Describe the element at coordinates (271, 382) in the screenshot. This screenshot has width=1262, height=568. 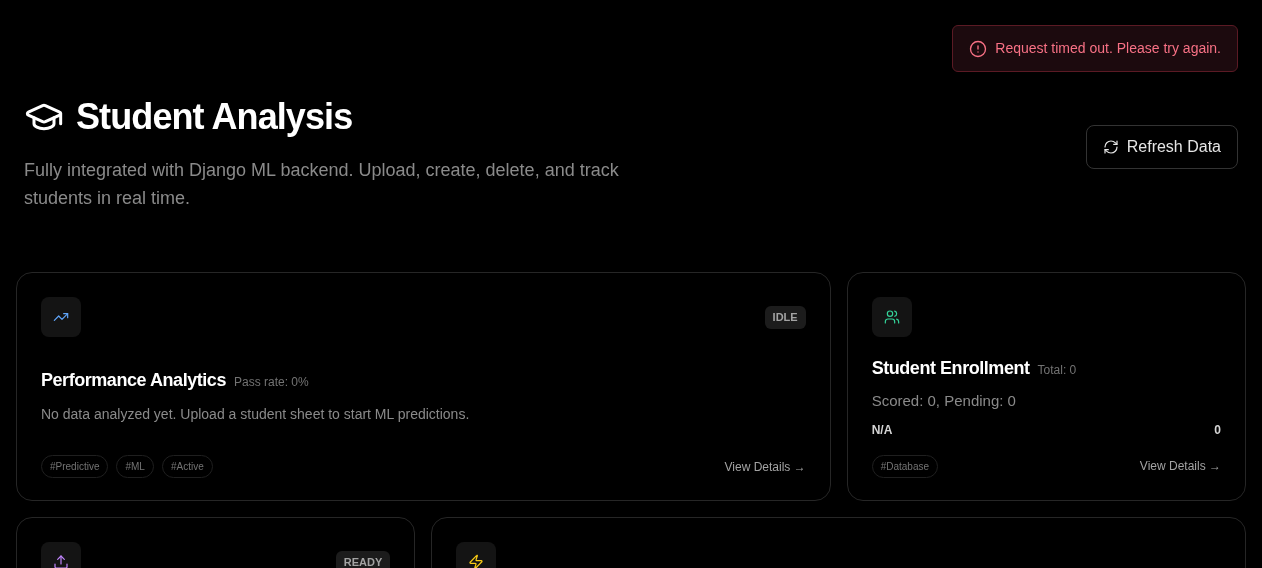
I see `card-subtitle: Pass rate: 0%` at that location.